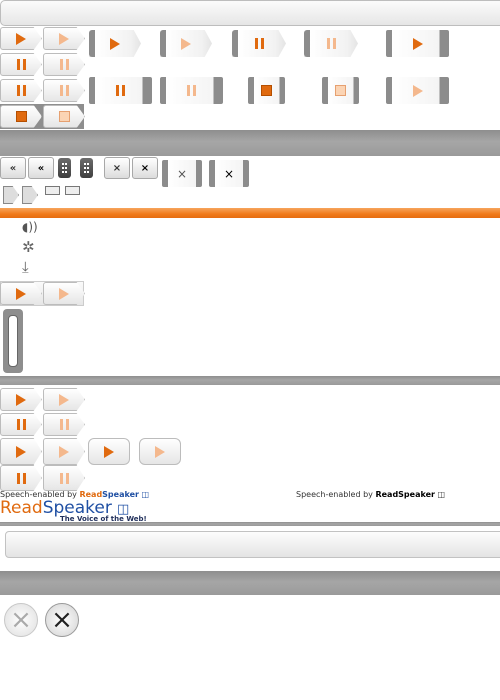  I want to click on rewind-button-hover: «, so click(41, 168).